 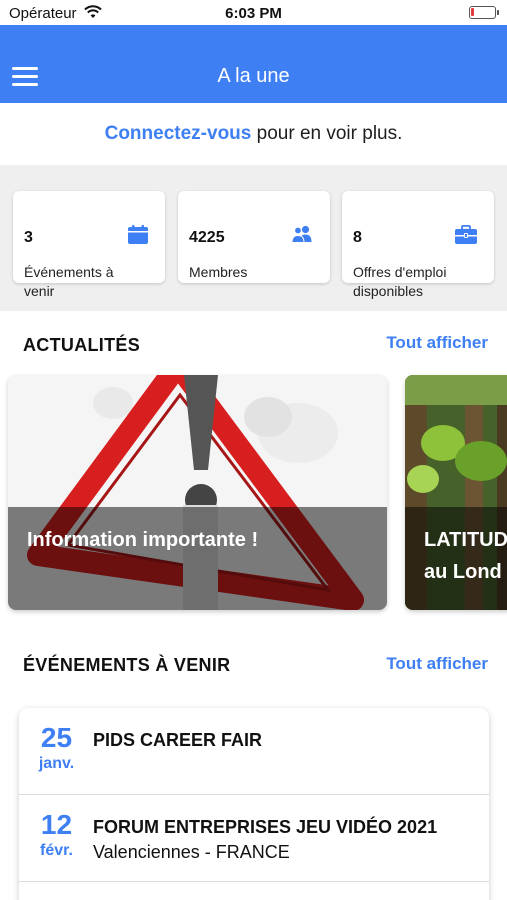 I want to click on clock: 6:03 PM, so click(x=253, y=13).